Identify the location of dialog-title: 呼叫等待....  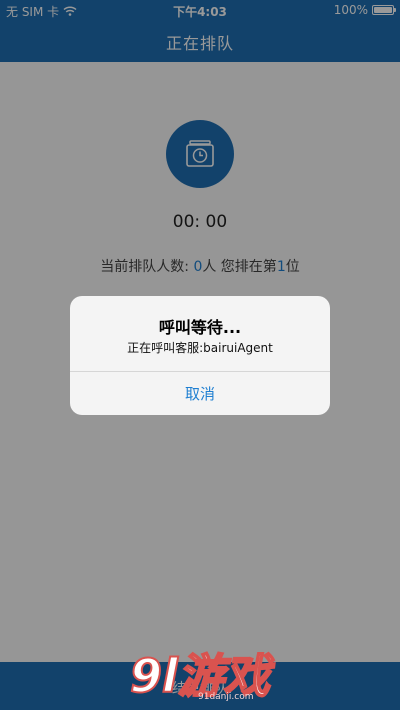
(200, 327).